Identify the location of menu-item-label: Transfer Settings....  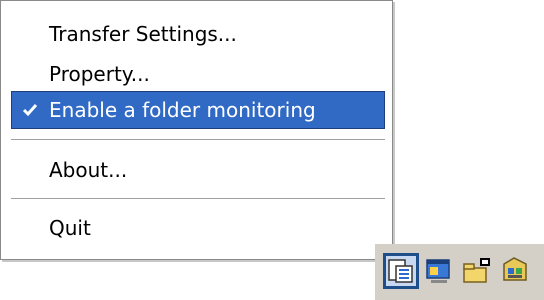
(143, 34).